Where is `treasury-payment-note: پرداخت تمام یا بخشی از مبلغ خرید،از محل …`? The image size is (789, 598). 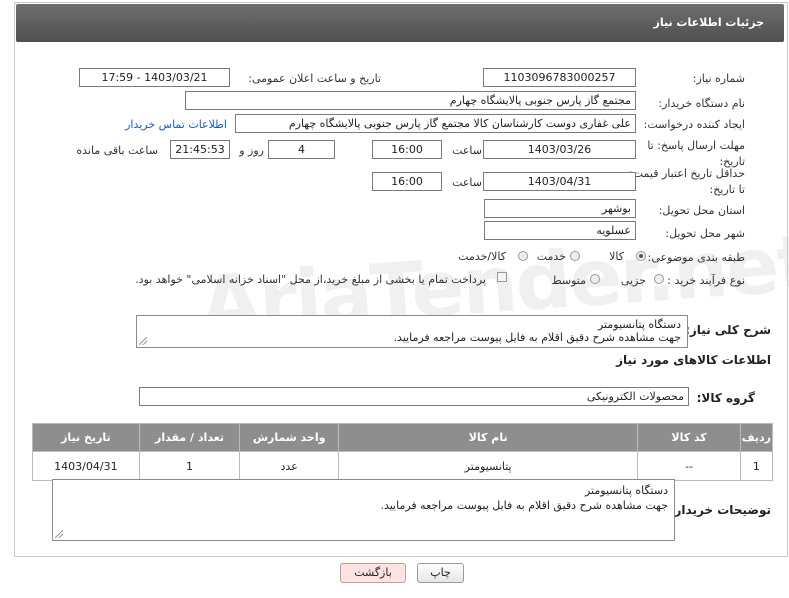
treasury-payment-note: پرداخت تمام یا بخشی از مبلغ خرید،از محل … is located at coordinates (310, 279).